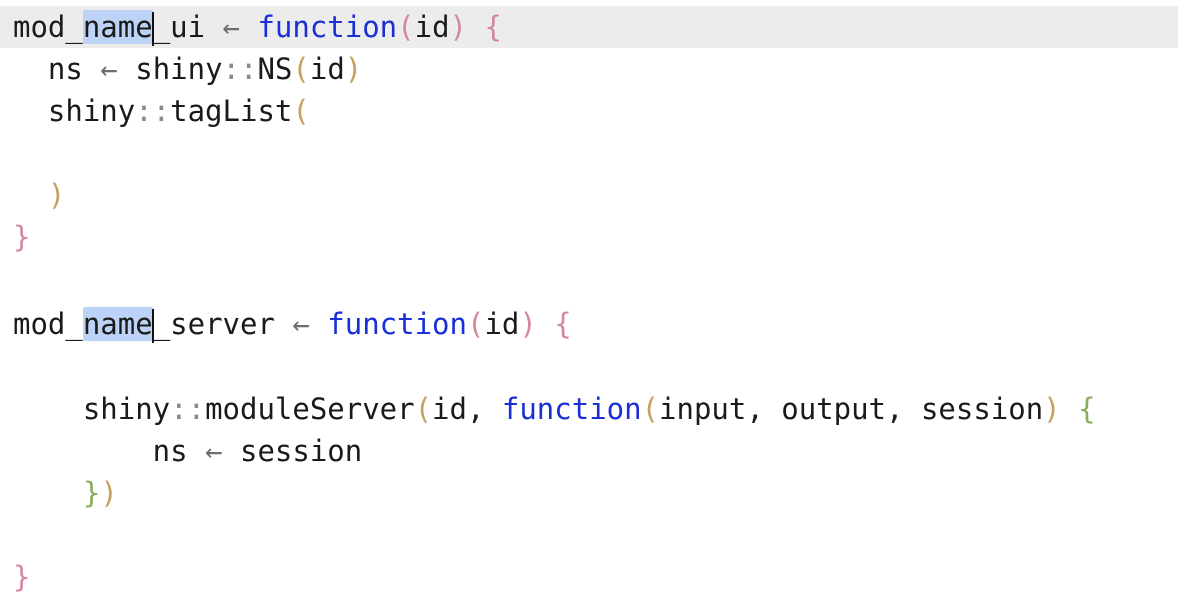 The height and width of the screenshot is (608, 1178). I want to click on code-line-12: }), so click(589, 493).